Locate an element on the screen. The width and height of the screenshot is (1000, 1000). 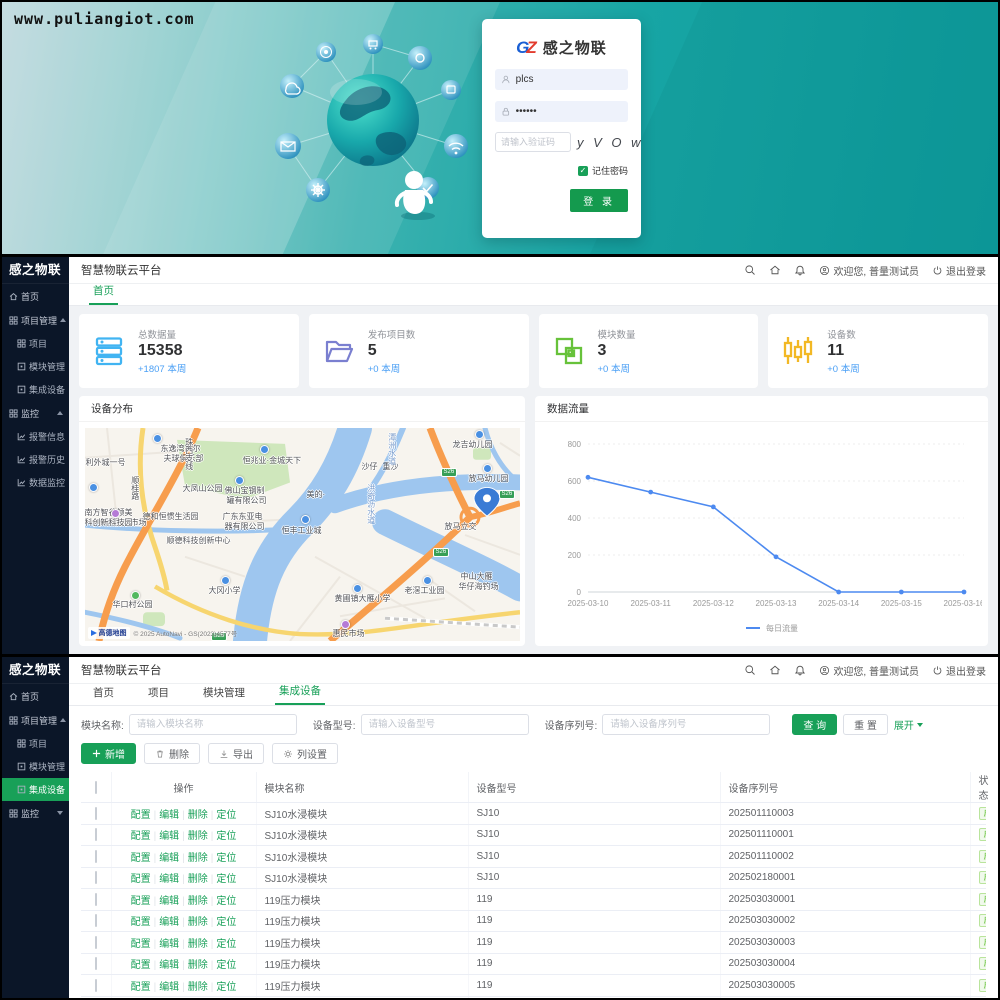
remember-checkbox: ✓ is located at coordinates (582, 170).